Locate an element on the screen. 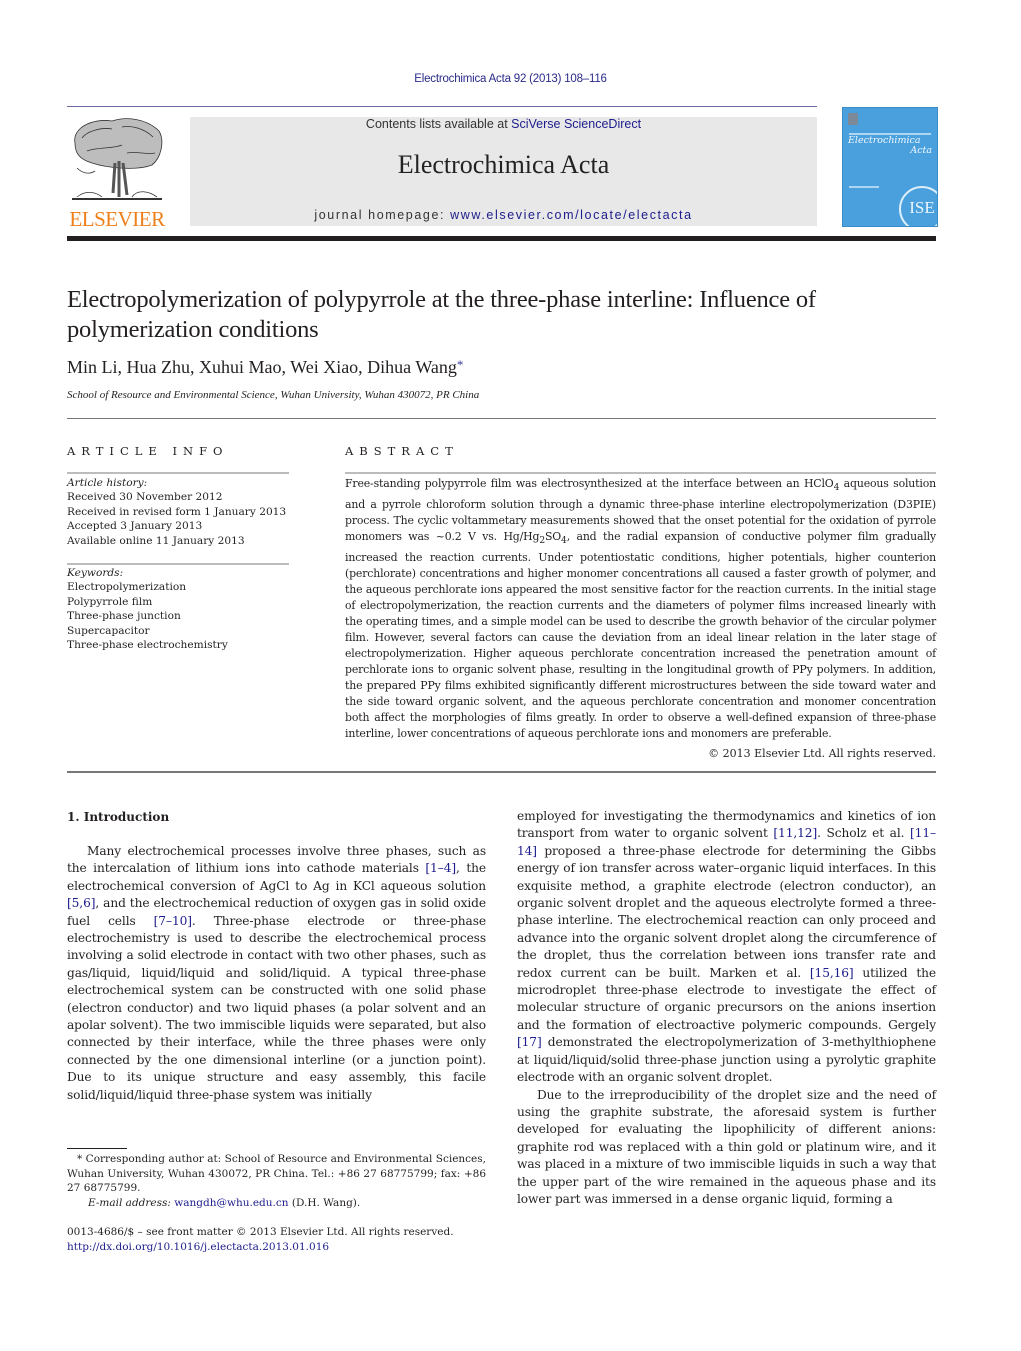 Image resolution: width=1021 pixels, height=1351 pixels. cover-publisher-logo-icon is located at coordinates (853, 119).